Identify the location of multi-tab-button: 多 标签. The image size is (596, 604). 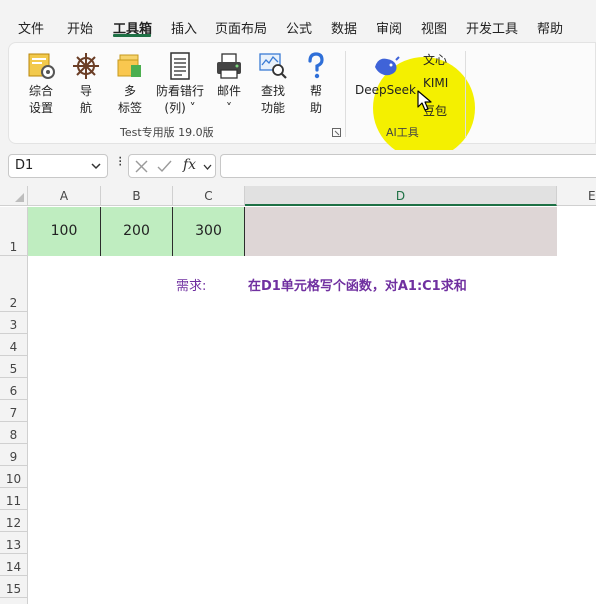
(130, 83).